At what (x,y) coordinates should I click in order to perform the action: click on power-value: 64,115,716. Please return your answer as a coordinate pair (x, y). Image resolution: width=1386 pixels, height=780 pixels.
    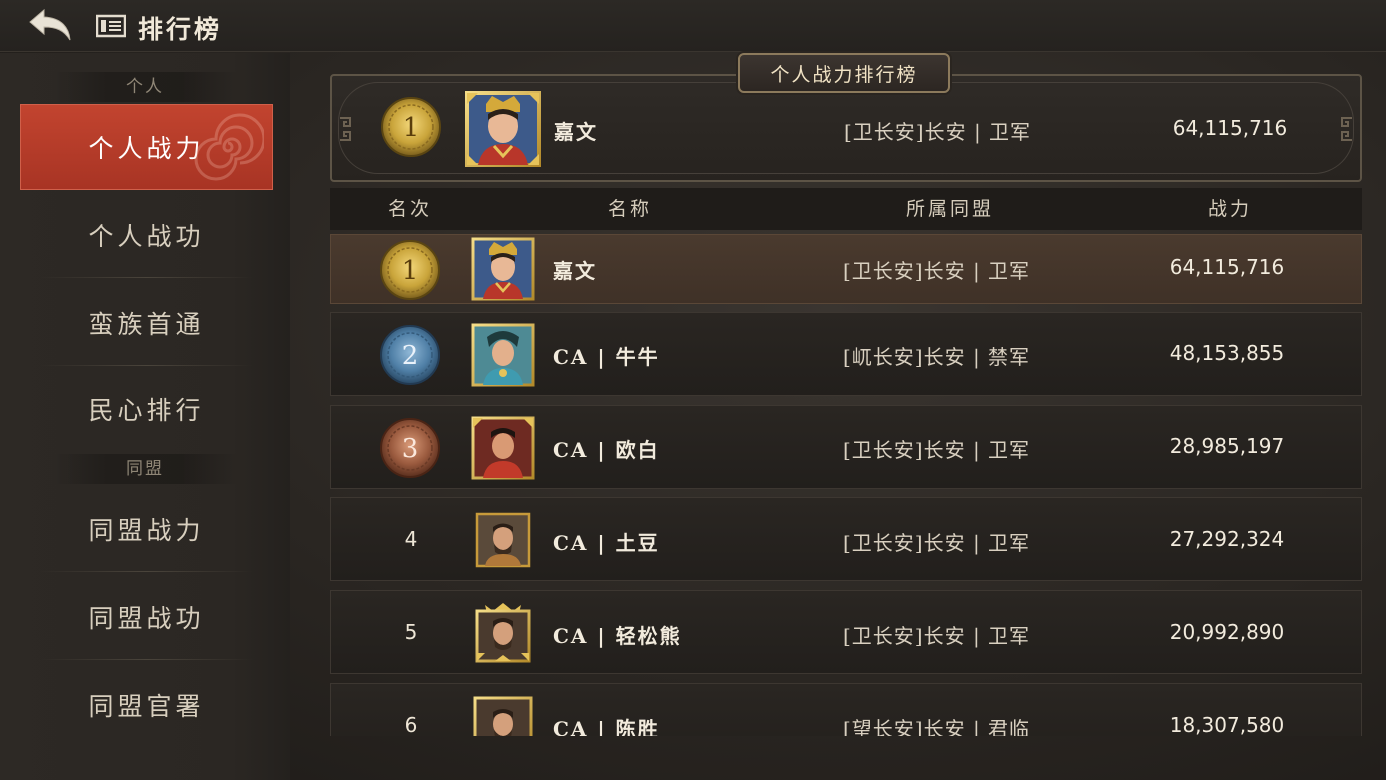
    Looking at the image, I should click on (1227, 267).